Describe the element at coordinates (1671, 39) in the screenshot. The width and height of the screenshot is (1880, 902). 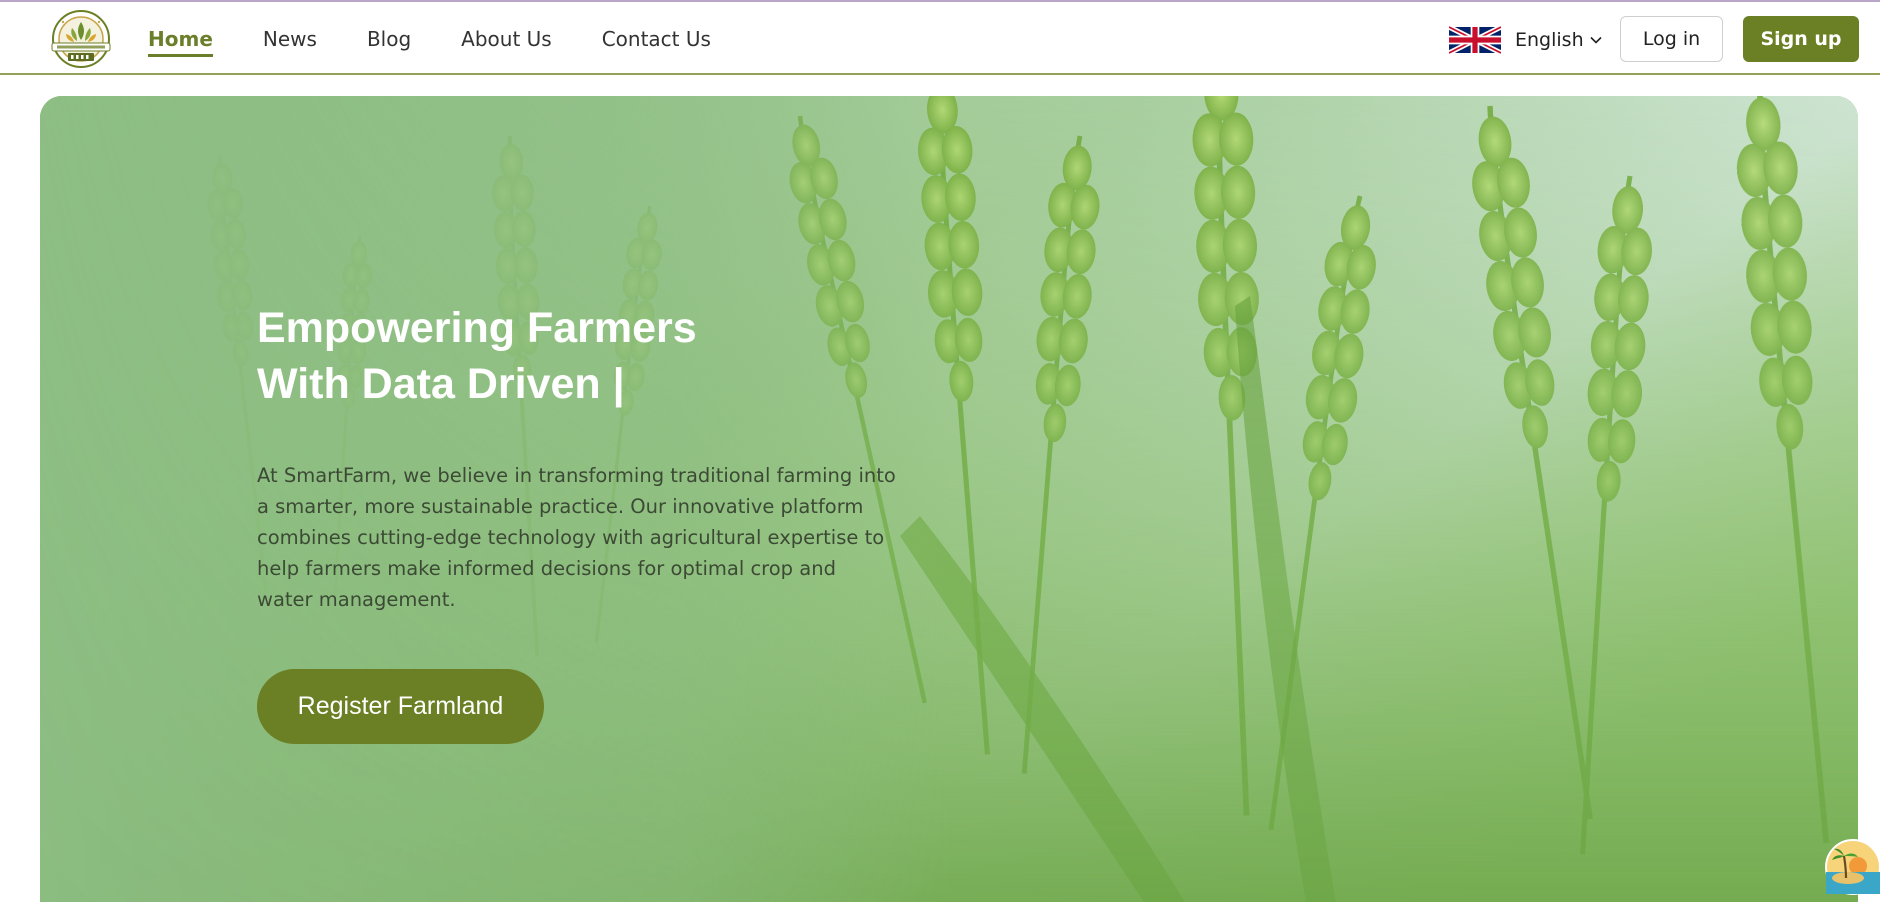
I see `login-button: Log in` at that location.